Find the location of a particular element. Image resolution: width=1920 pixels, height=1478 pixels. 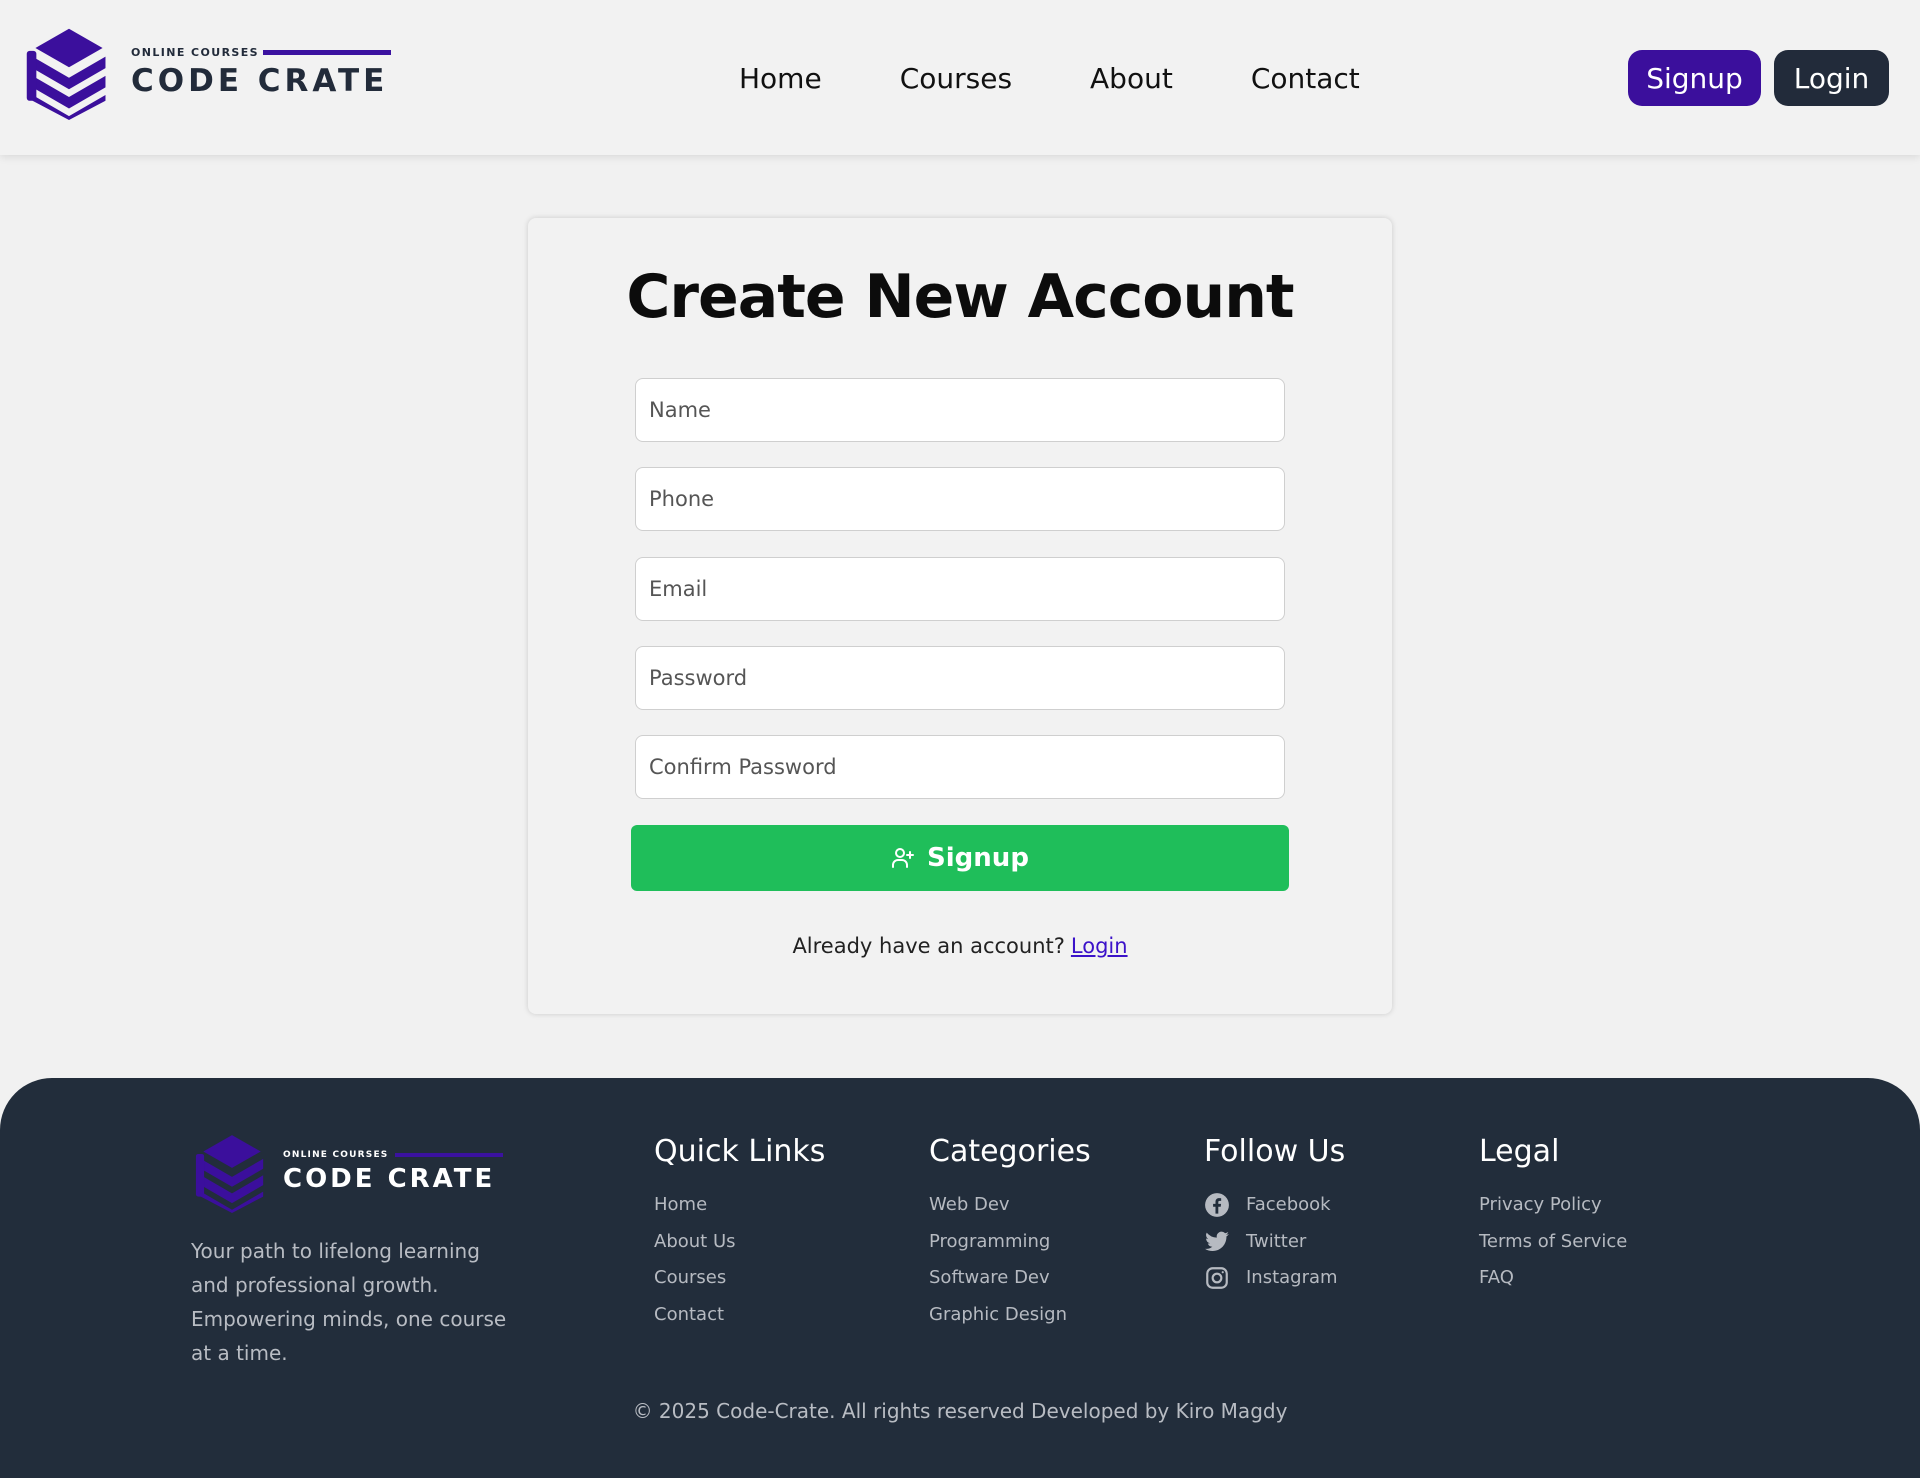

category-graphic-design-label: Graphic Design is located at coordinates (998, 1315).